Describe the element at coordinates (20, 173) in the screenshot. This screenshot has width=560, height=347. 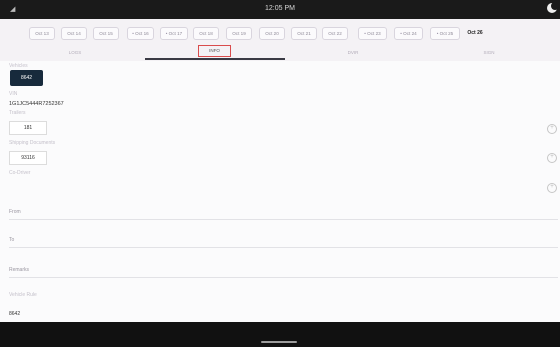
I see `codriver-label: Co-Driver` at that location.